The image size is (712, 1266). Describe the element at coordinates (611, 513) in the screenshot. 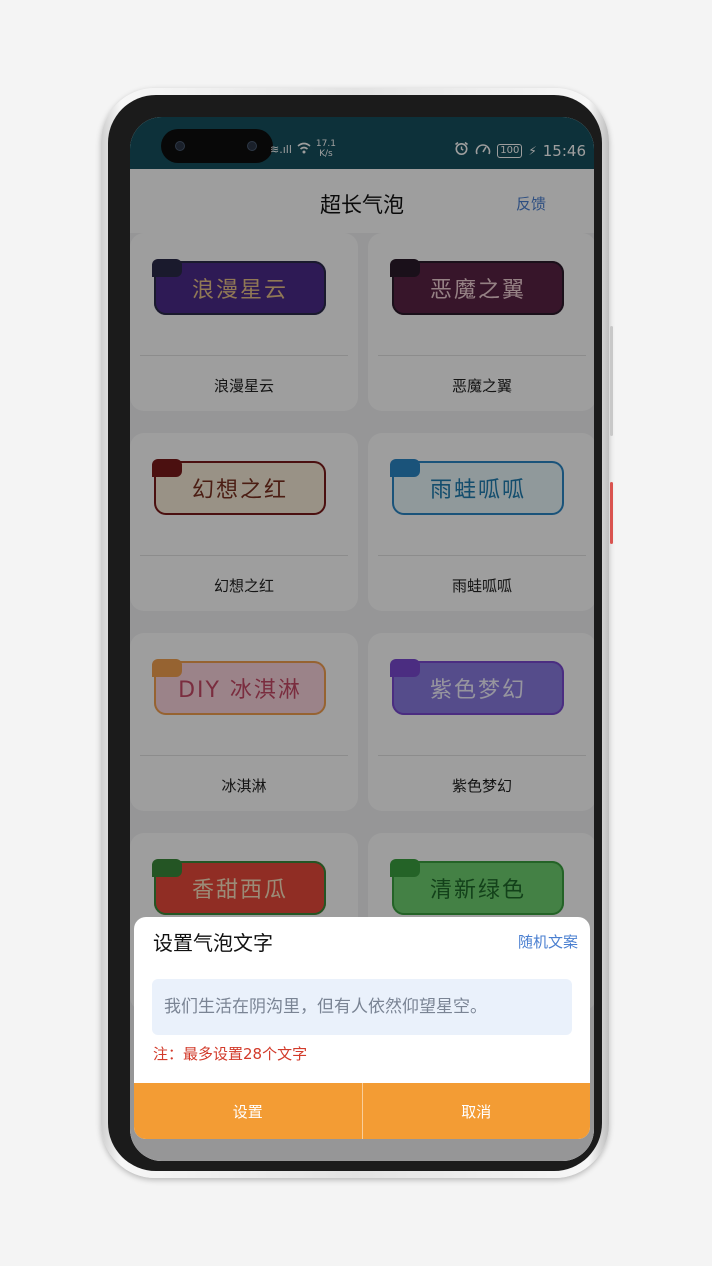

I see `power-button` at that location.